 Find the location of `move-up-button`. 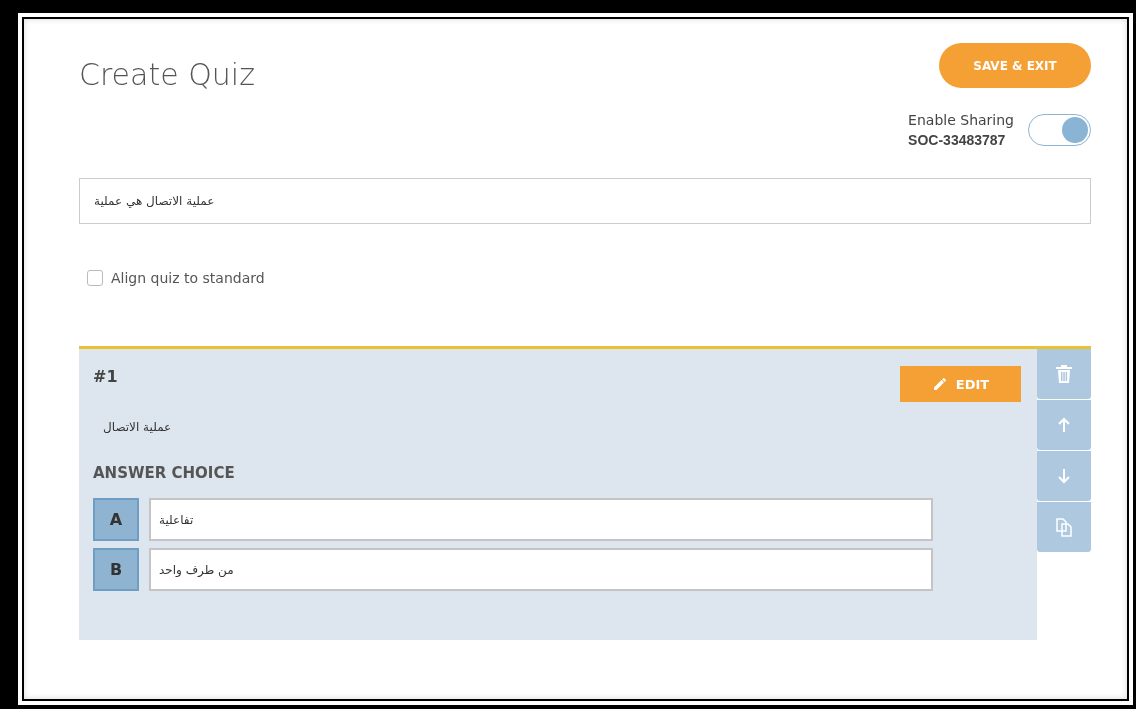

move-up-button is located at coordinates (1064, 425).